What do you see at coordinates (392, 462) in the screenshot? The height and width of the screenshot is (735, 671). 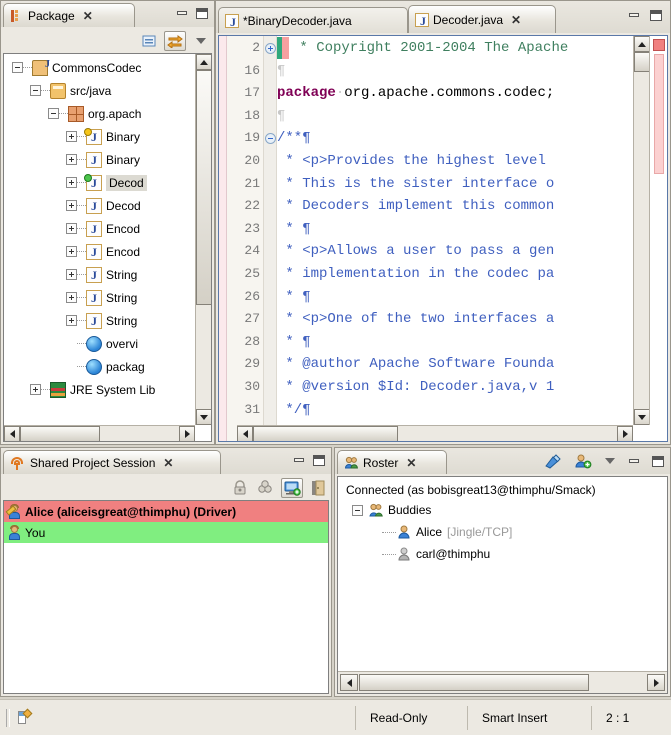 I see `tab-roster: Roster ✕` at bounding box center [392, 462].